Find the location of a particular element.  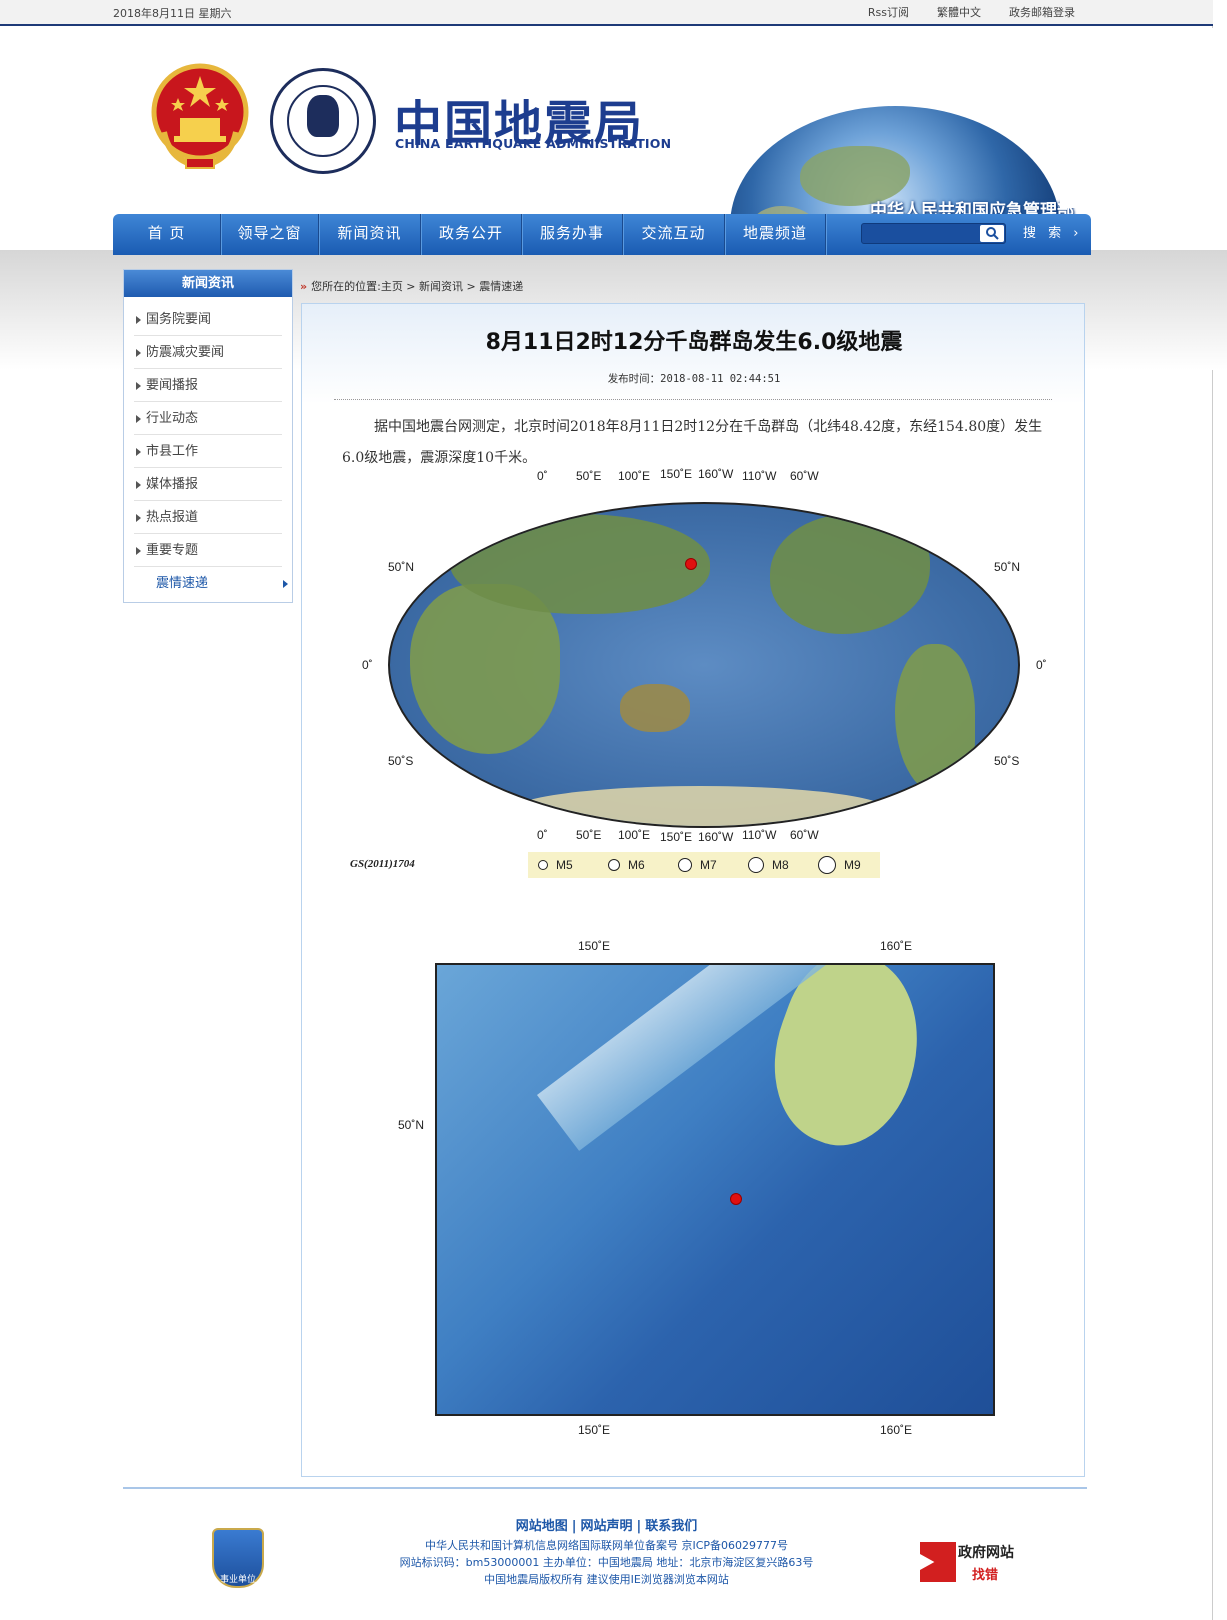

traditional-chinese-link: 繁體中文 is located at coordinates (959, 12).